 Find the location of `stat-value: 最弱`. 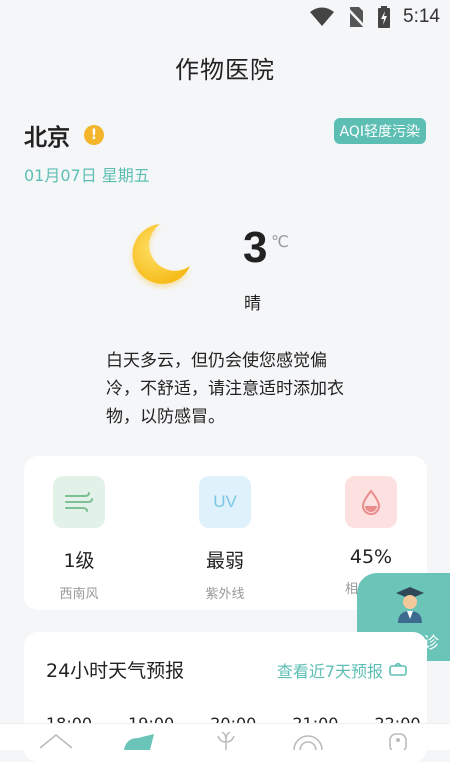

stat-value: 最弱 is located at coordinates (224, 561).